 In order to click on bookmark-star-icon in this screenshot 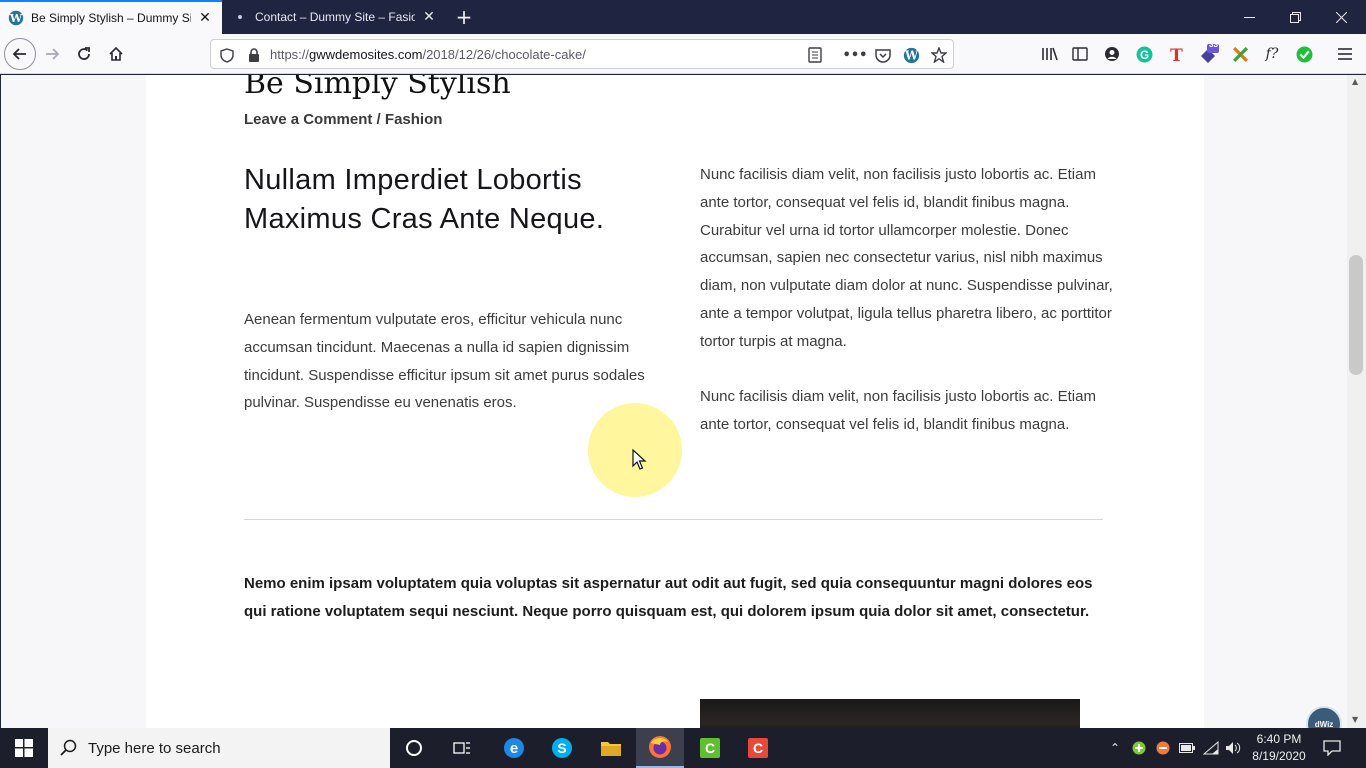, I will do `click(939, 55)`.